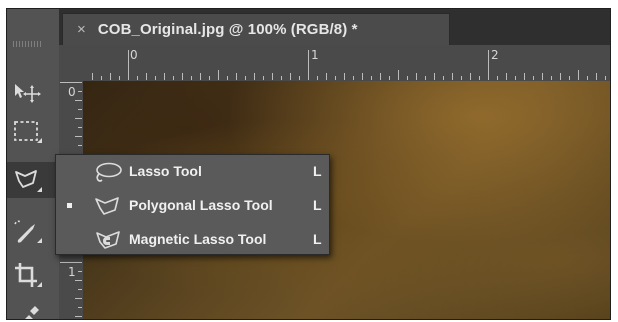  What do you see at coordinates (165, 171) in the screenshot?
I see `lasso-tool-label: Lasso Tool` at bounding box center [165, 171].